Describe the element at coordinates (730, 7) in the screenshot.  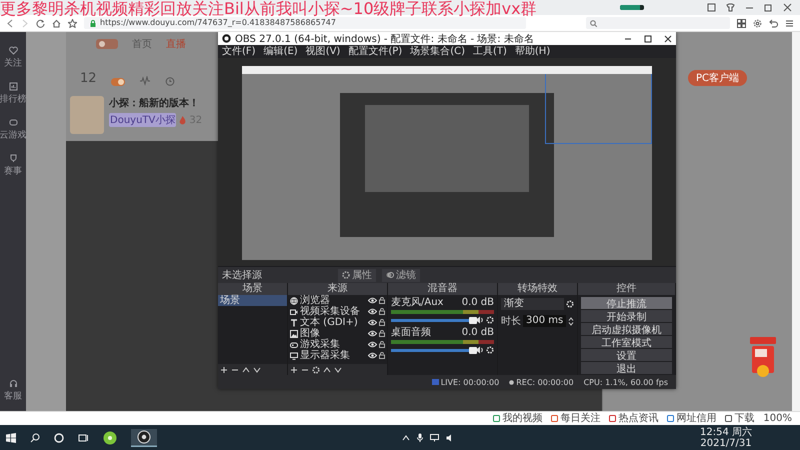
I see `shirt-icon` at that location.